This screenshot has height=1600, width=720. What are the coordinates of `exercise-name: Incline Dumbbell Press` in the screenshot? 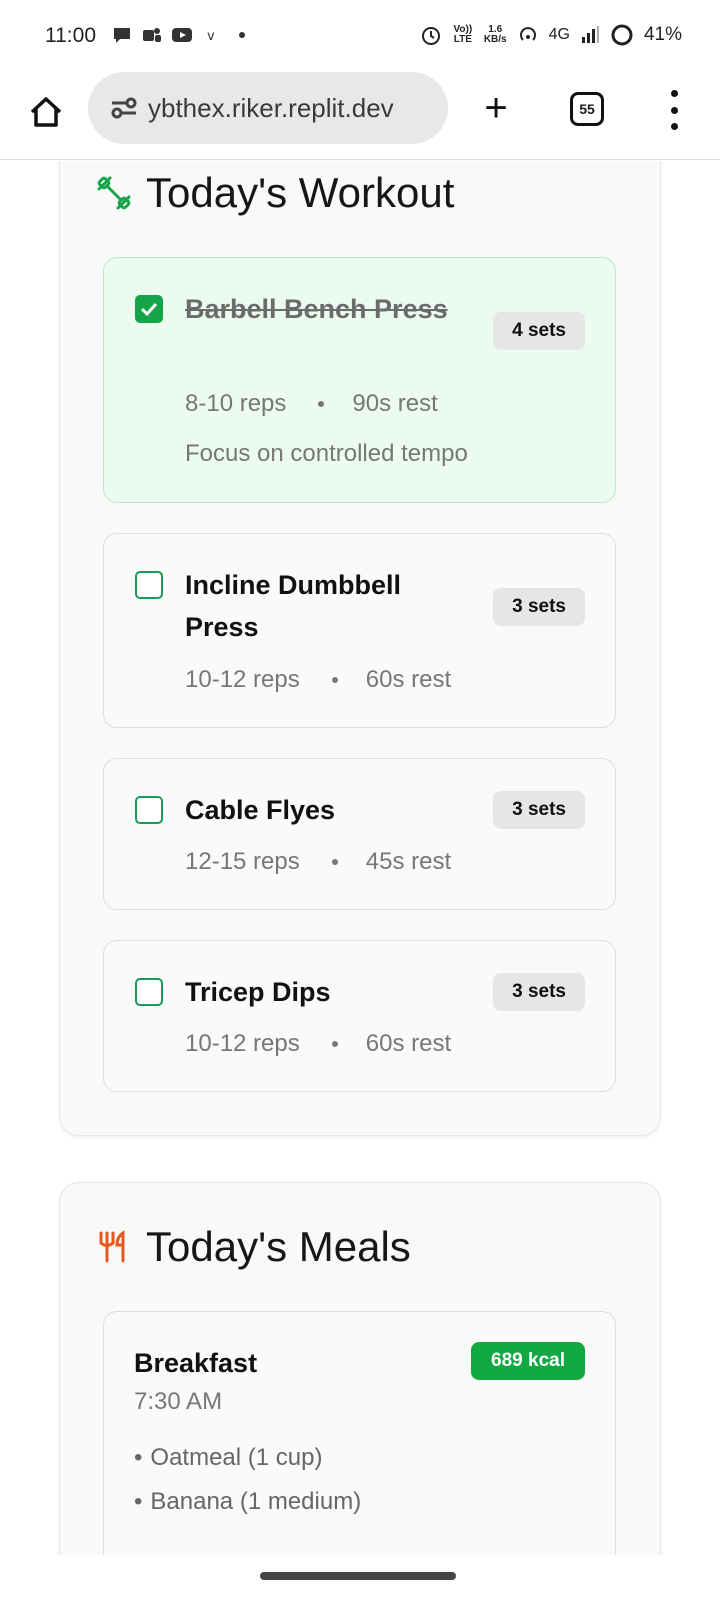 It's located at (293, 606).